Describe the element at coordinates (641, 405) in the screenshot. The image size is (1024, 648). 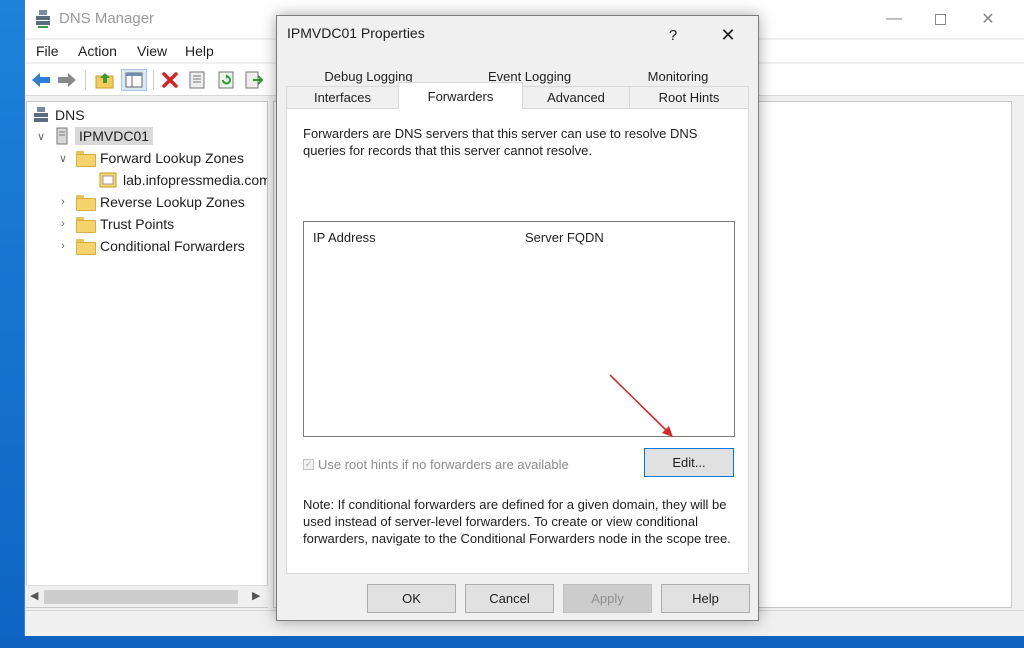
I see `annotation-arrow-icon` at that location.